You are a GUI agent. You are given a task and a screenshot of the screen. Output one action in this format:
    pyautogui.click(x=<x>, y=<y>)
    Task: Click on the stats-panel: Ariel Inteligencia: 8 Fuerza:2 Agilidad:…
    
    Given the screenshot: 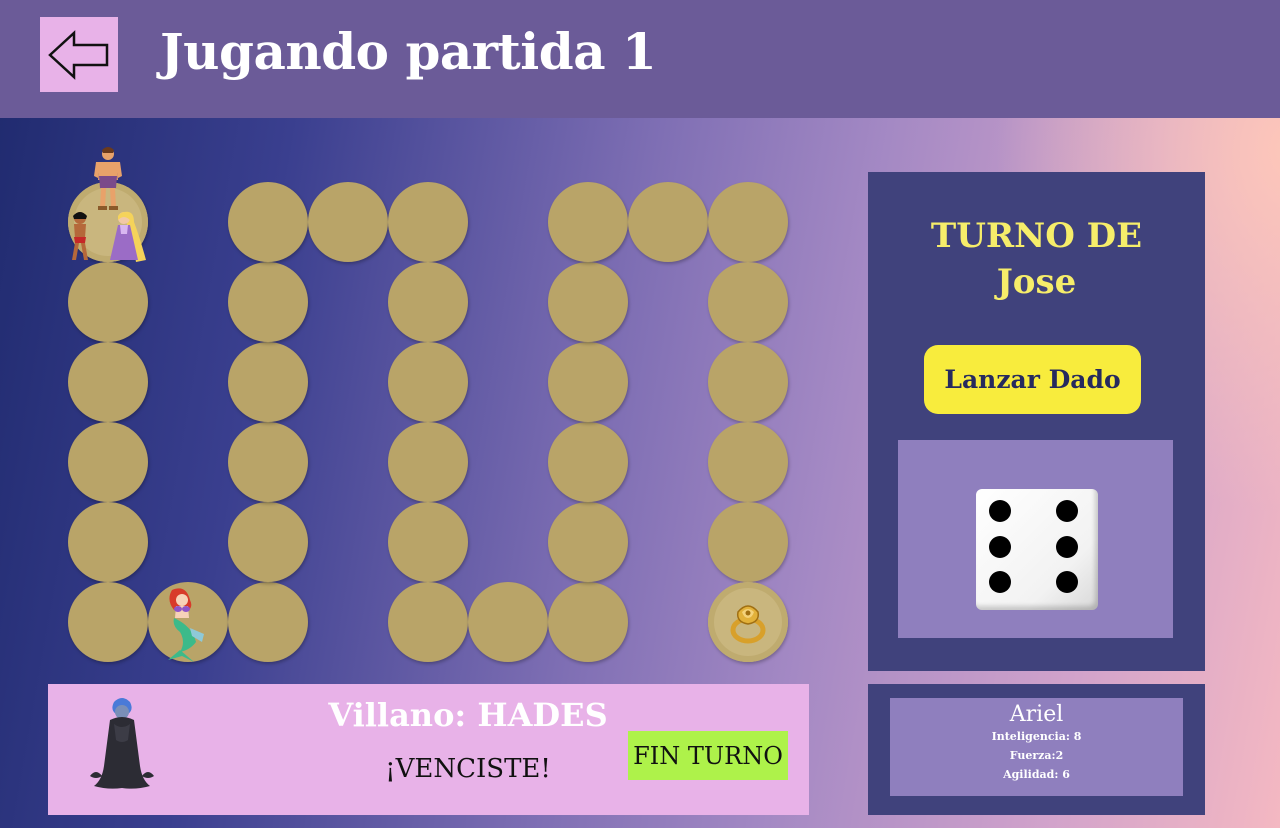 What is the action you would take?
    pyautogui.click(x=1036, y=749)
    